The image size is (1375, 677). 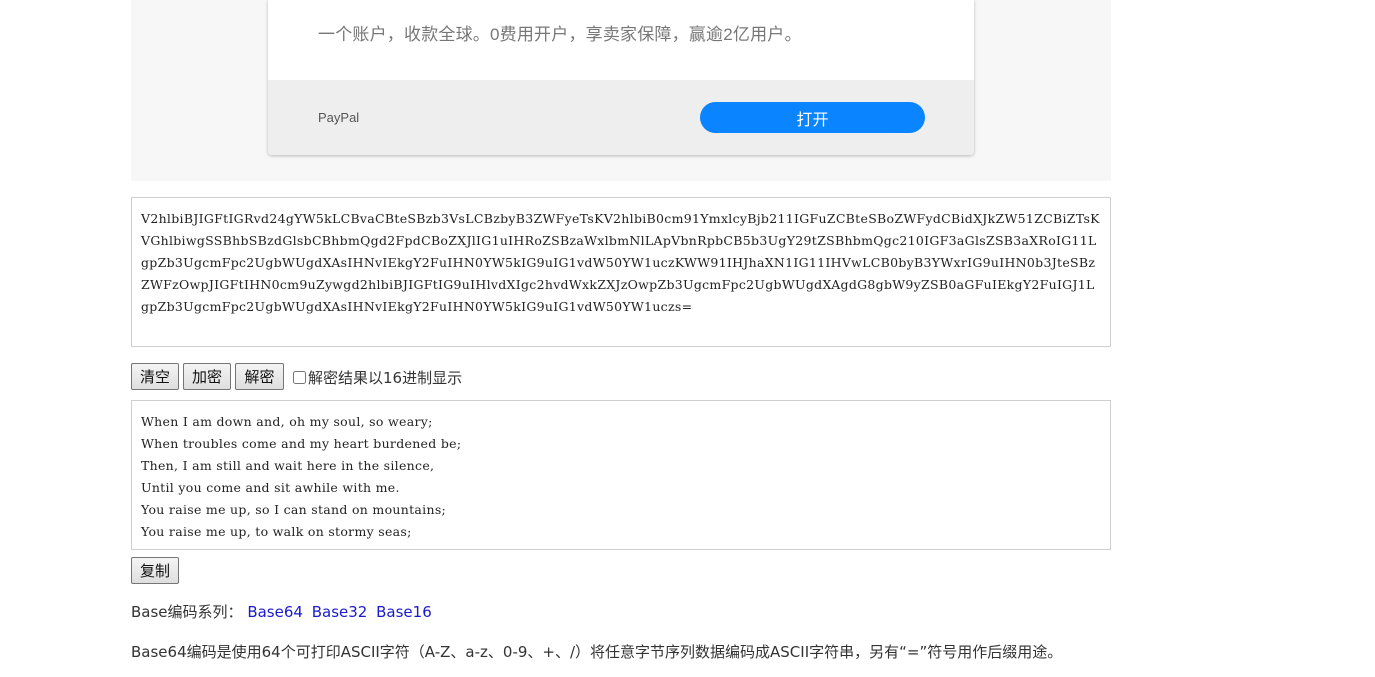 What do you see at coordinates (385, 378) in the screenshot?
I see `hex-display-label: 解密结果以16进制显示` at bounding box center [385, 378].